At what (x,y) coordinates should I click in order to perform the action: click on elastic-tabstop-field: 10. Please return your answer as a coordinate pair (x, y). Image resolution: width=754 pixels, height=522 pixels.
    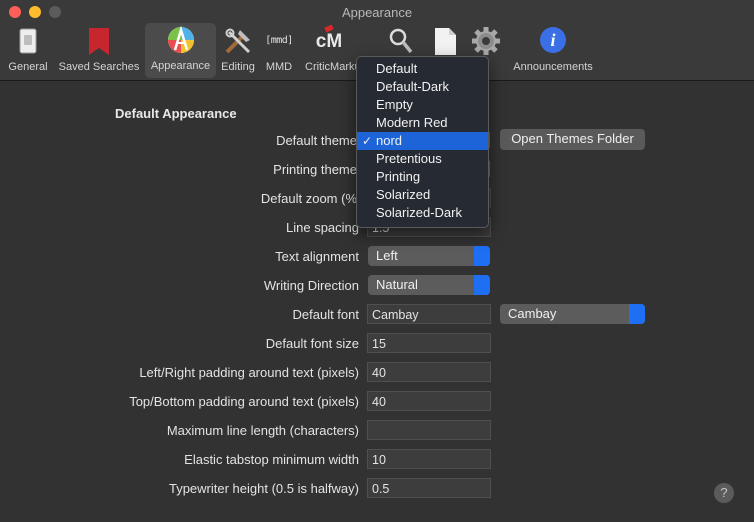
    Looking at the image, I should click on (429, 459).